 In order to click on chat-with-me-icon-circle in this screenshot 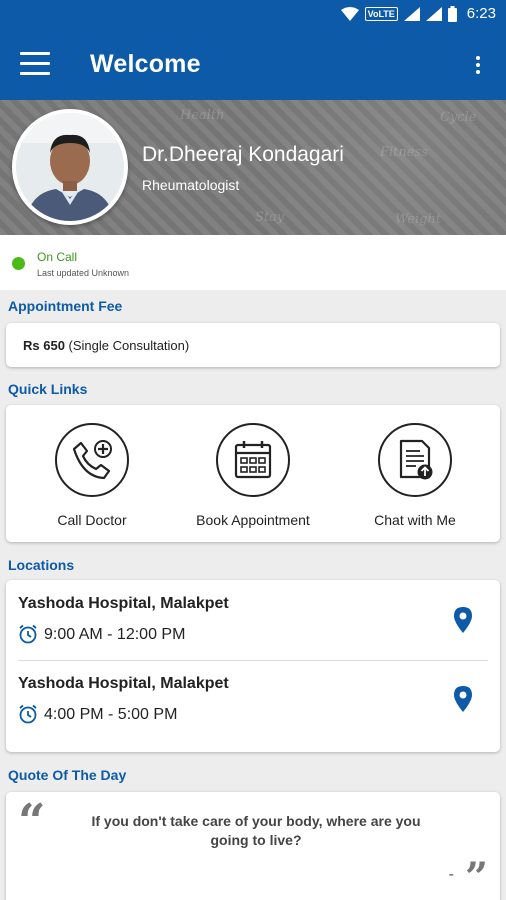, I will do `click(415, 460)`.